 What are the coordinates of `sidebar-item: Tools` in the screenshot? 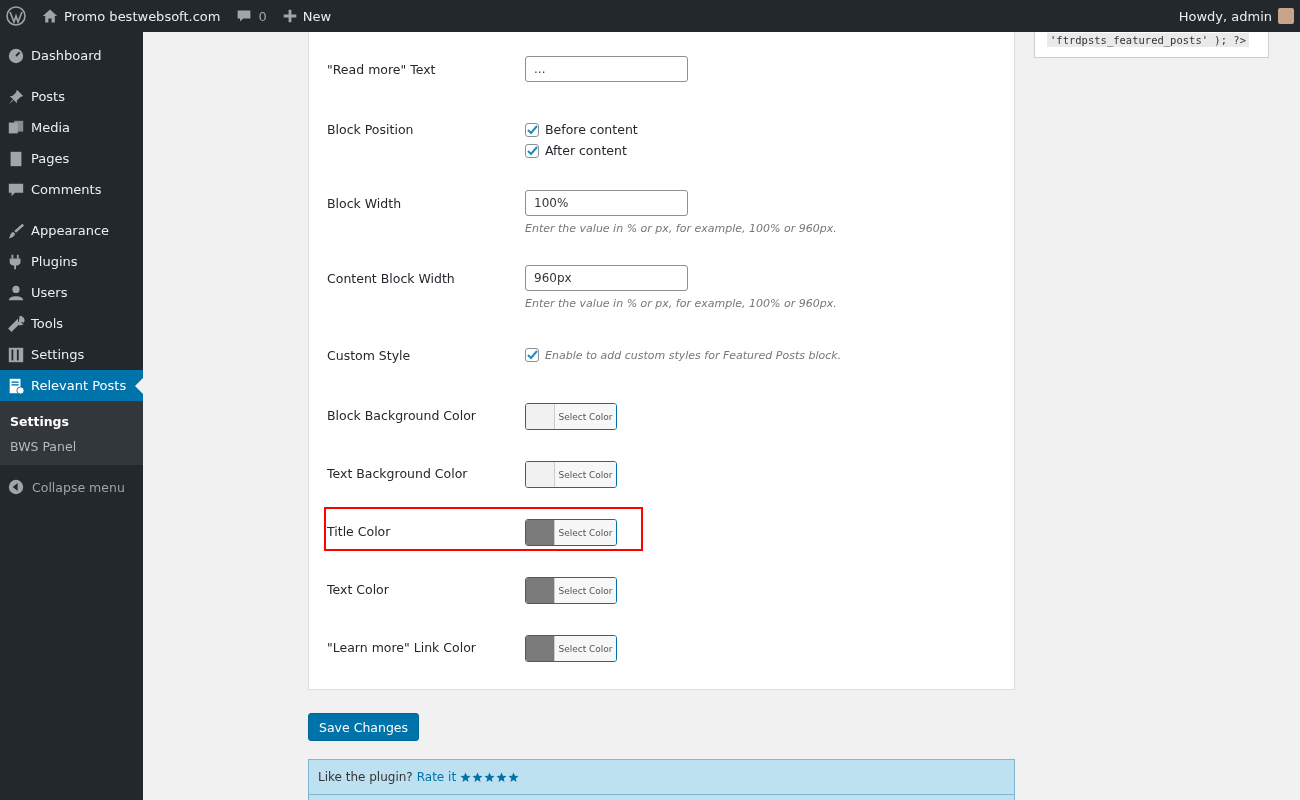 It's located at (71, 323).